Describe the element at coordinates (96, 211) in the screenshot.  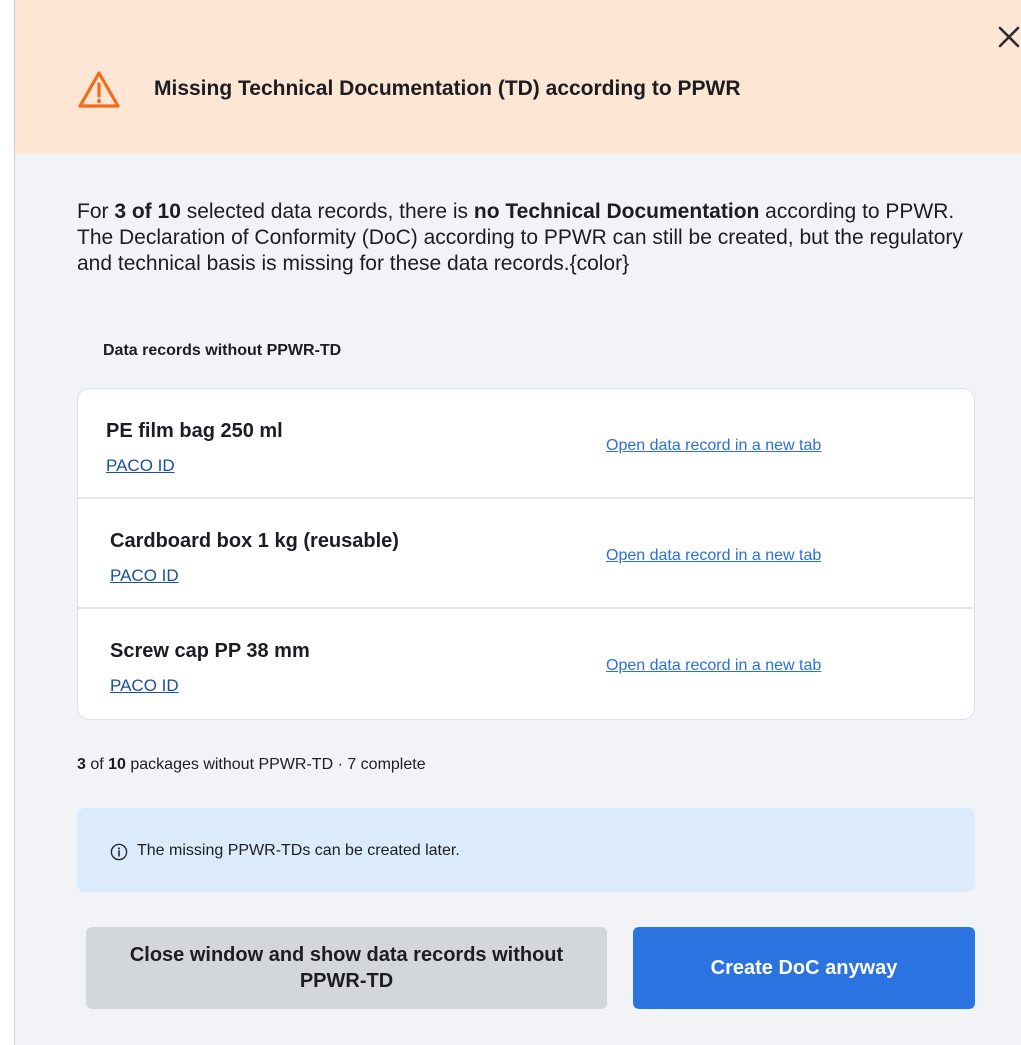
I see `intro-part1: For` at that location.